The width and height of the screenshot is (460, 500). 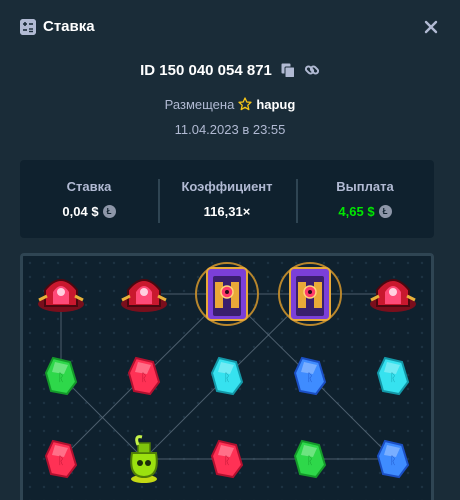 I want to click on close-button, so click(x=431, y=27).